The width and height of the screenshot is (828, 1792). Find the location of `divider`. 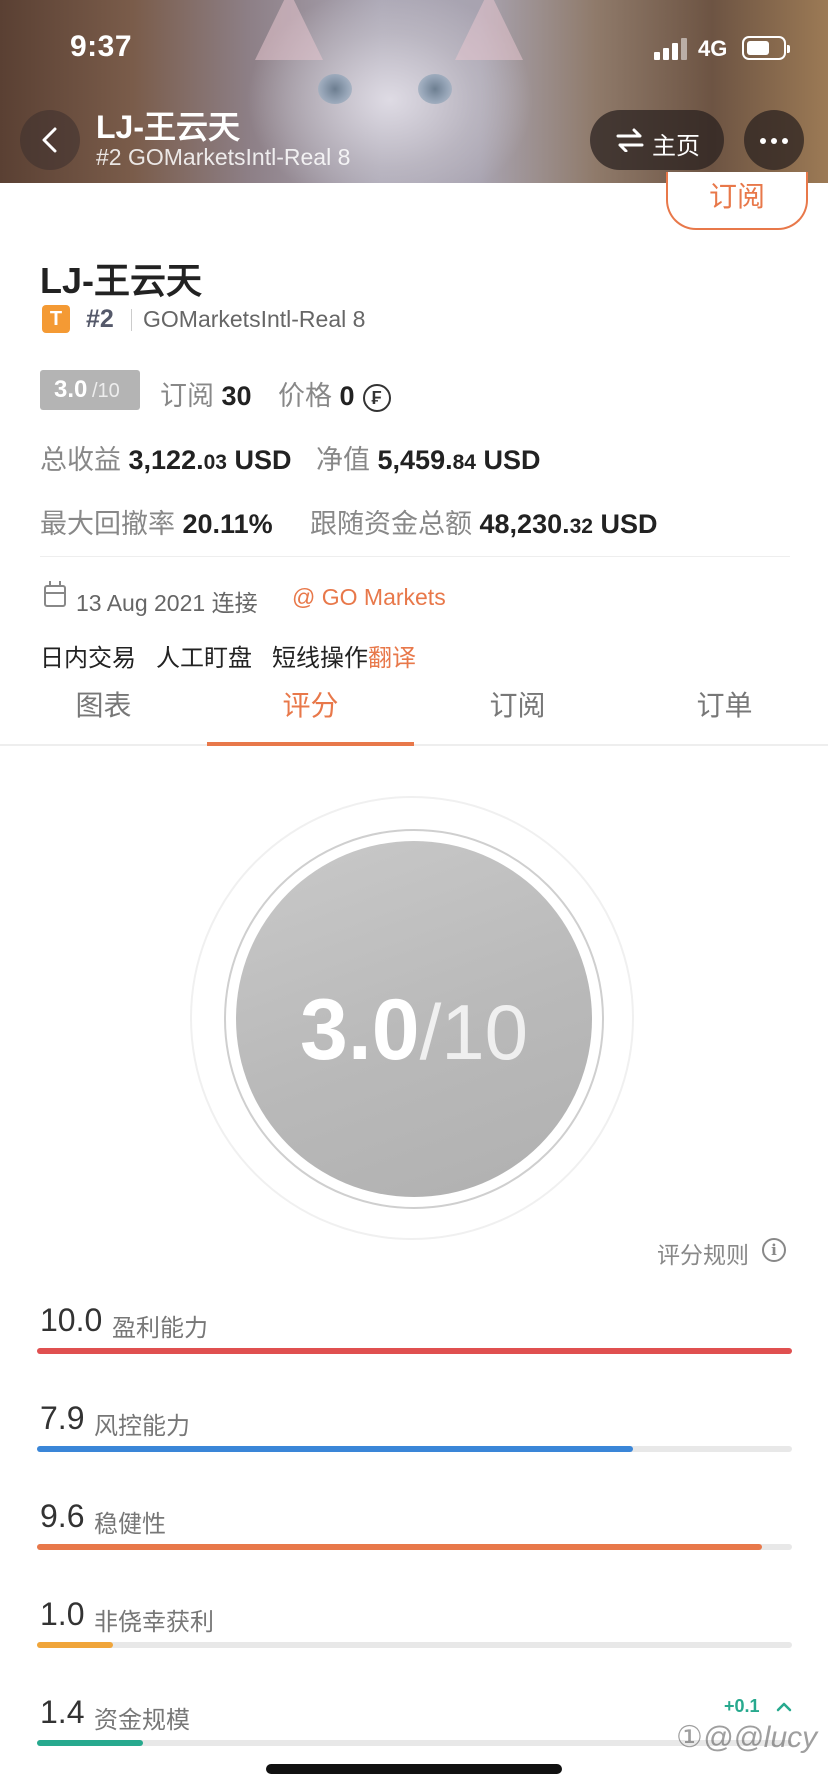

divider is located at coordinates (131, 320).